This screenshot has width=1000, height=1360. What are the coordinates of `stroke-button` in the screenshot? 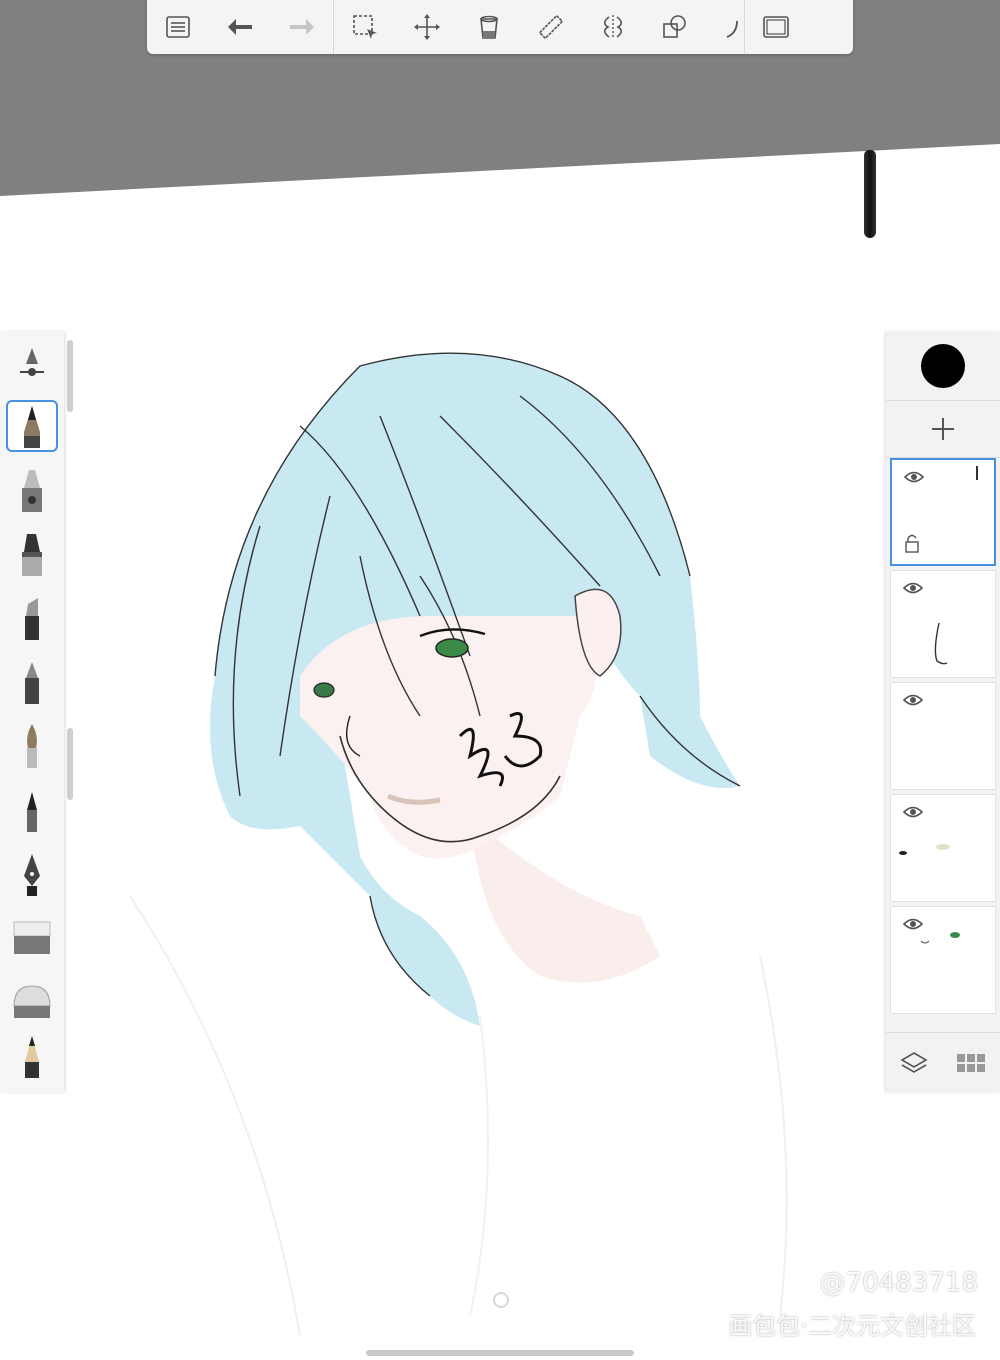 It's located at (725, 27).